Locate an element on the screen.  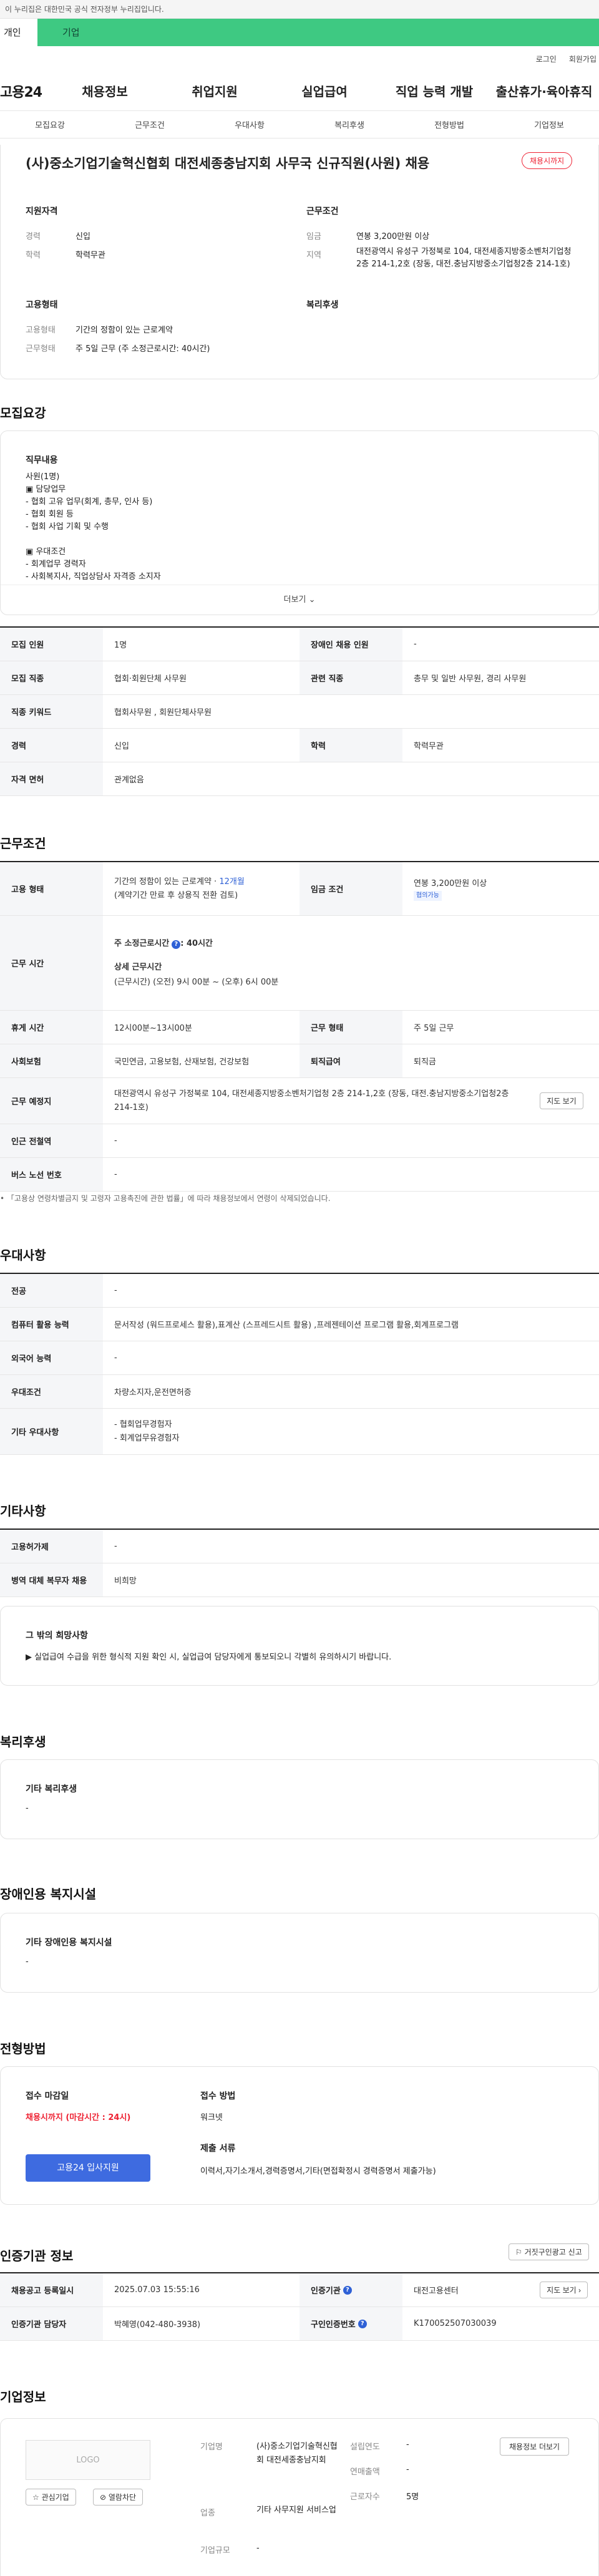
table-row: 우대조건 차량소지자,운전면허증 is located at coordinates (299, 1392).